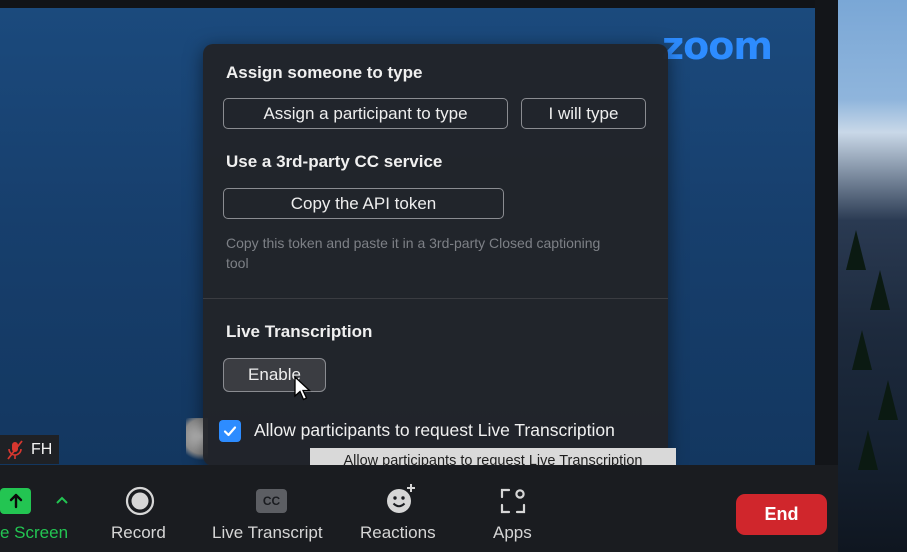  I want to click on live-transcription-title: Live Transcription, so click(299, 331).